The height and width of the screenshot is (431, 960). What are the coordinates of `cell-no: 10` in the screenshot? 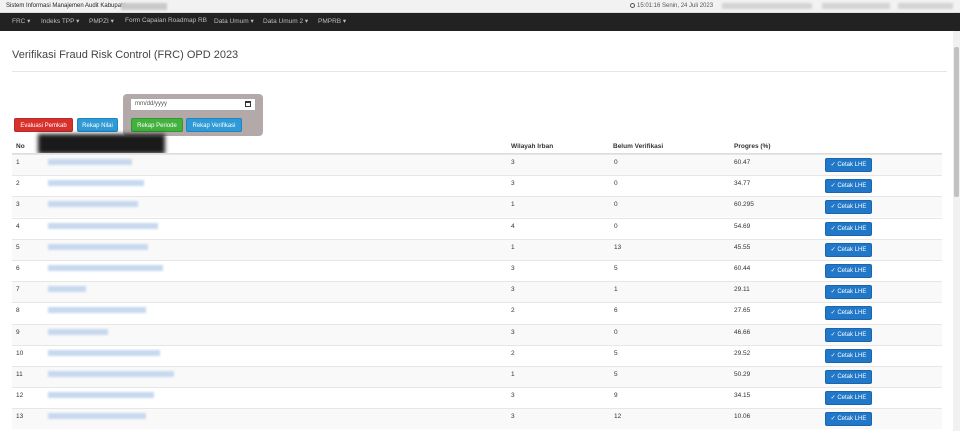 It's located at (20, 353).